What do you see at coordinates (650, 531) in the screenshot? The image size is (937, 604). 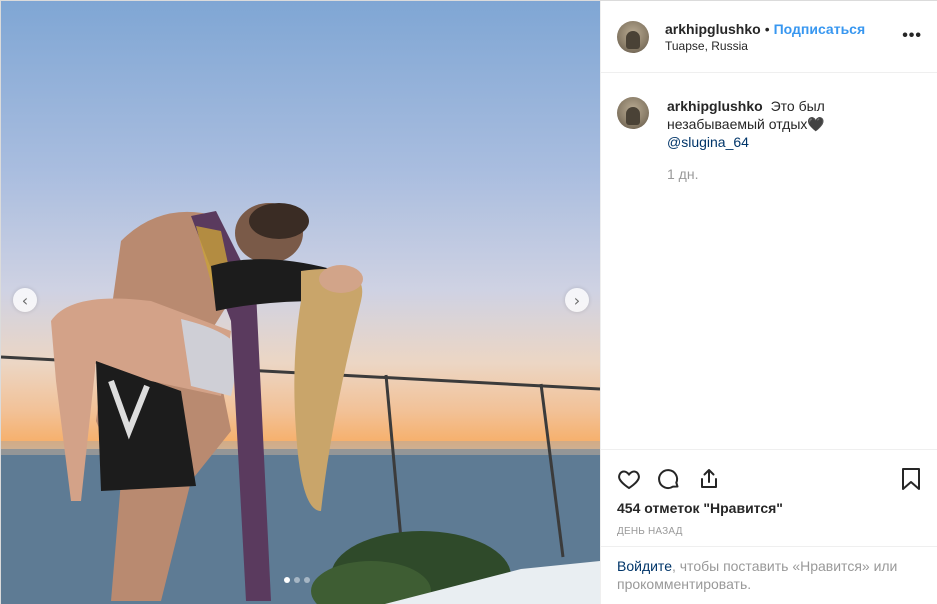 I see `post-date: ДЕНЬ НАЗАД` at bounding box center [650, 531].